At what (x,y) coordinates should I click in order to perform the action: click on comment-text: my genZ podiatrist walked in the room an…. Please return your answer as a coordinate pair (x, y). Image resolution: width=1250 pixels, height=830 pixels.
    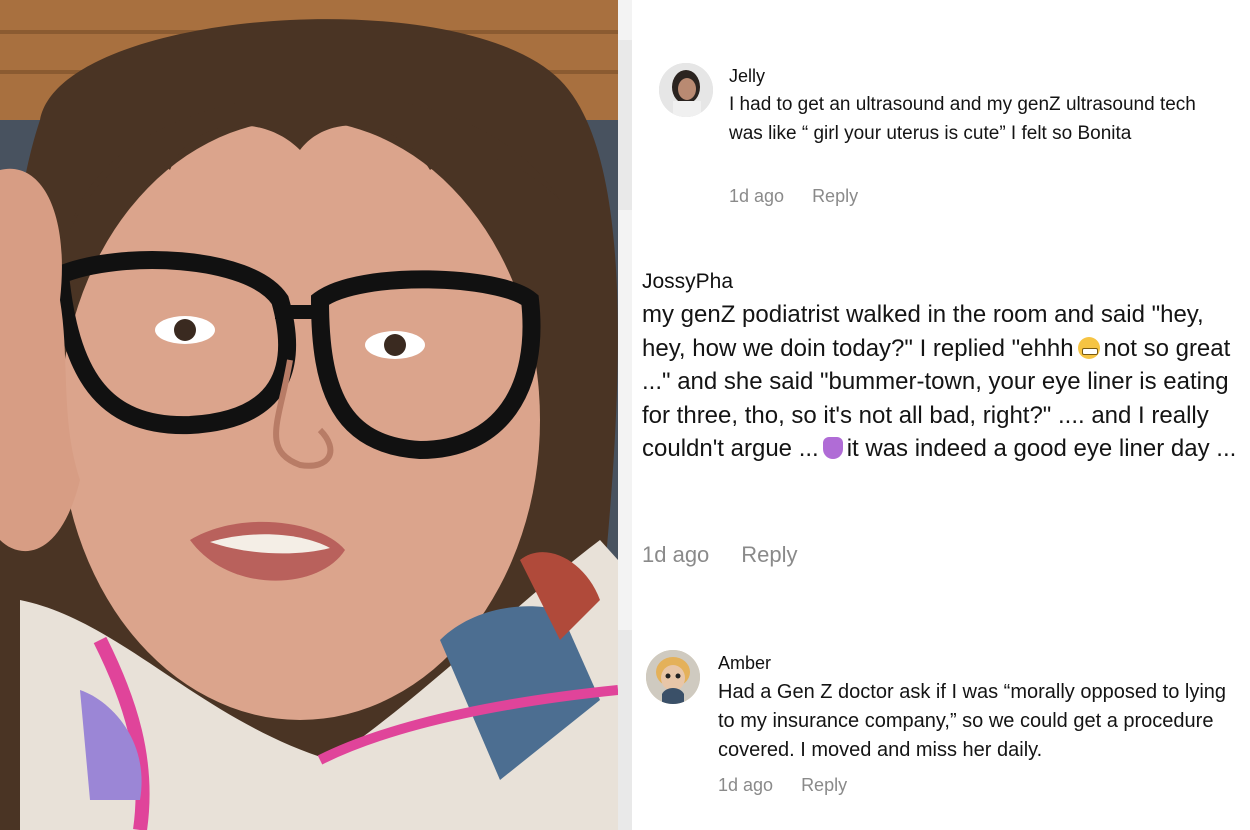
    Looking at the image, I should click on (939, 382).